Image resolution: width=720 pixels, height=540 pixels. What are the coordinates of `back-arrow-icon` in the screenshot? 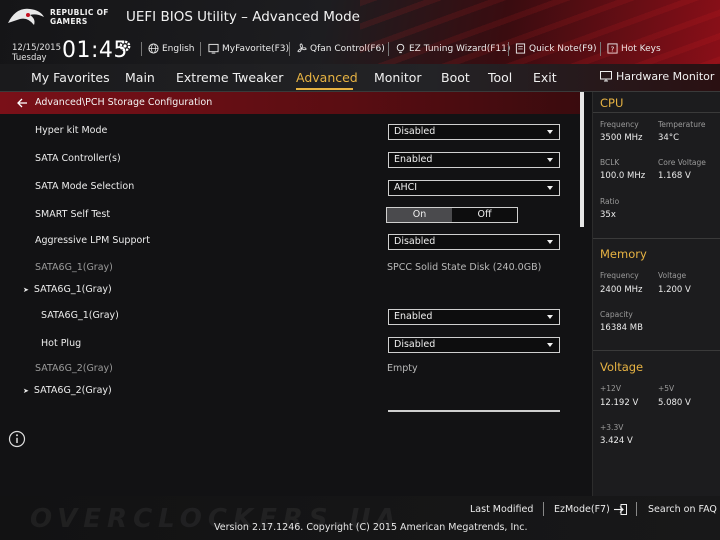 It's located at (22, 103).